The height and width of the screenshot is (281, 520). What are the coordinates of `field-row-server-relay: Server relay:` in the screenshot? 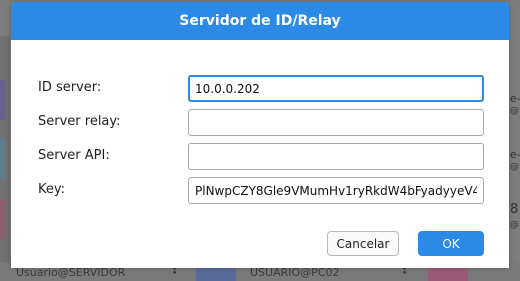 It's located at (260, 123).